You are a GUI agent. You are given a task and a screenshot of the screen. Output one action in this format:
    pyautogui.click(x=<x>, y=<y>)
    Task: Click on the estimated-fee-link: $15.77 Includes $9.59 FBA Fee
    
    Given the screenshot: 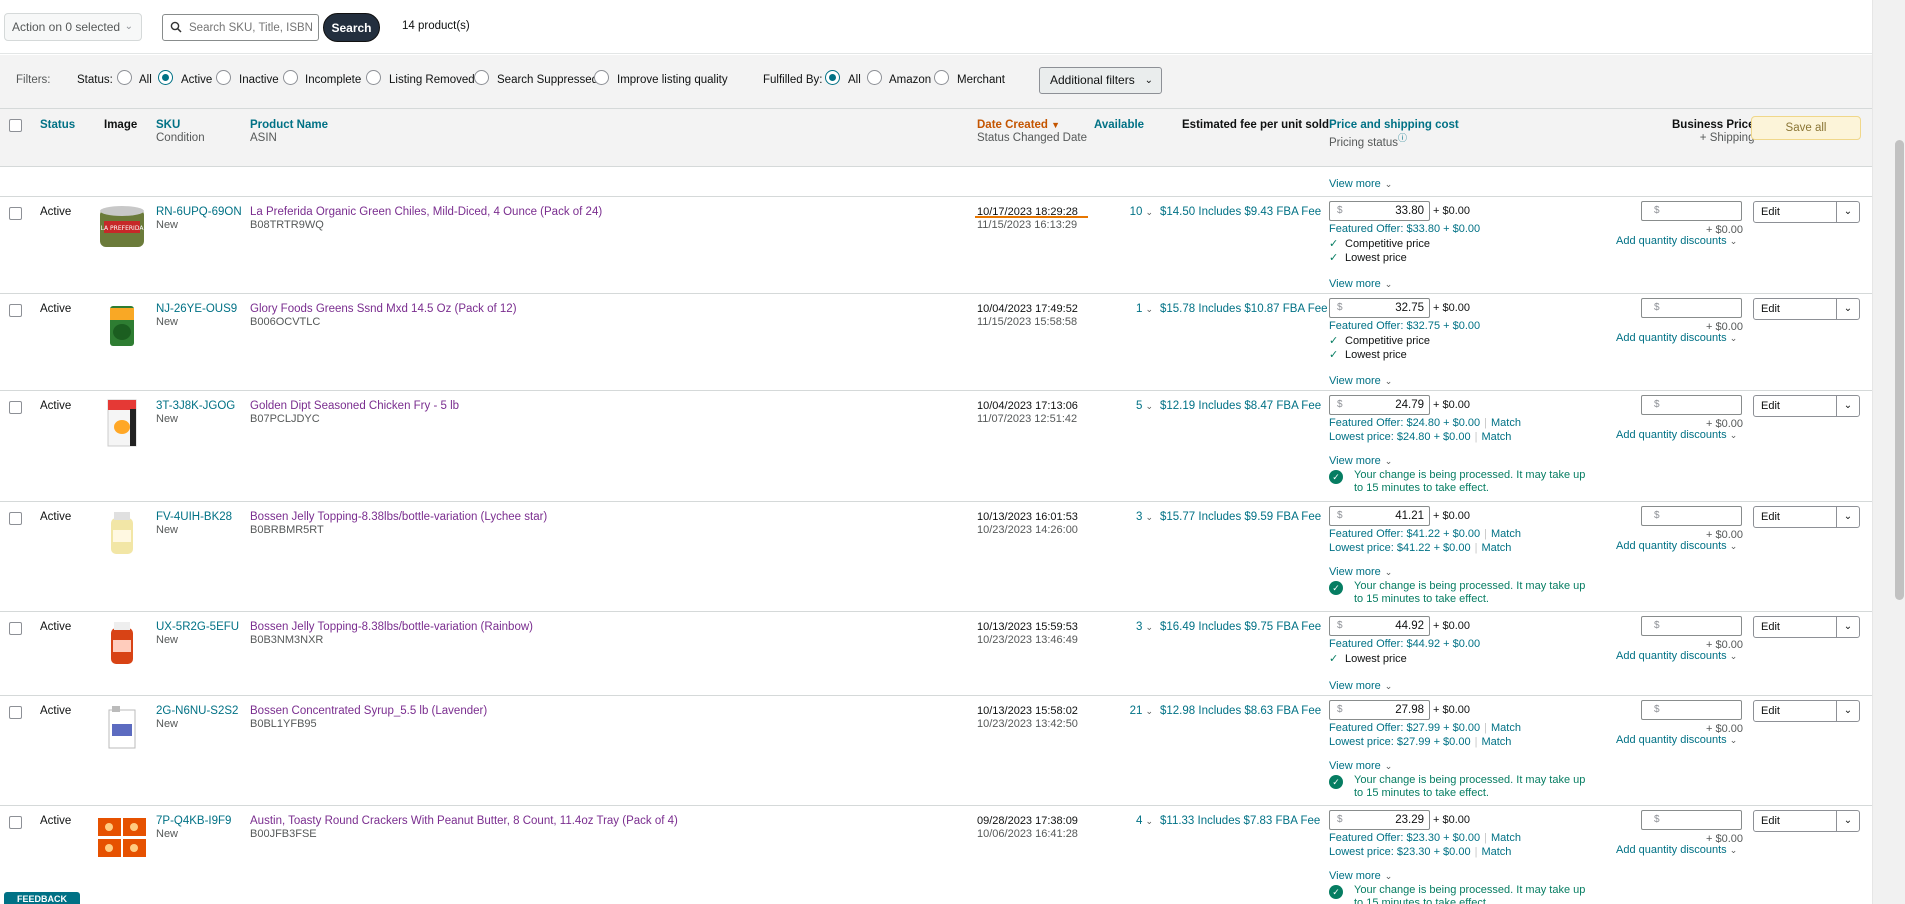 What is the action you would take?
    pyautogui.click(x=1240, y=517)
    